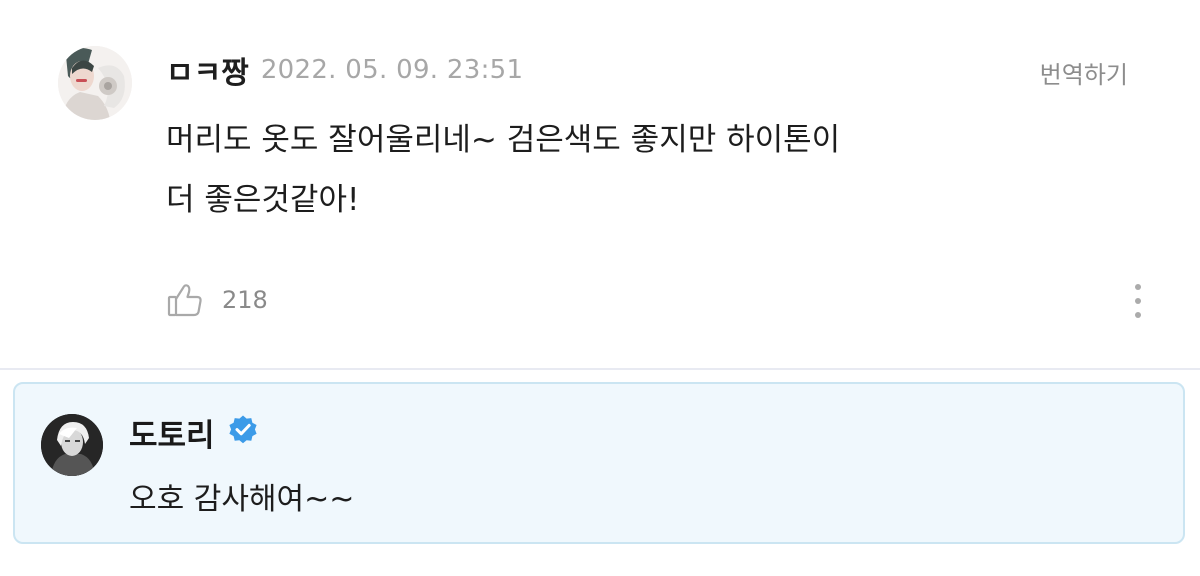 The height and width of the screenshot is (576, 1200). What do you see at coordinates (503, 140) in the screenshot?
I see `comment-text-line: 머리도 옷도 잘어울리네~ 검은색도 좋지만 하이톤이` at bounding box center [503, 140].